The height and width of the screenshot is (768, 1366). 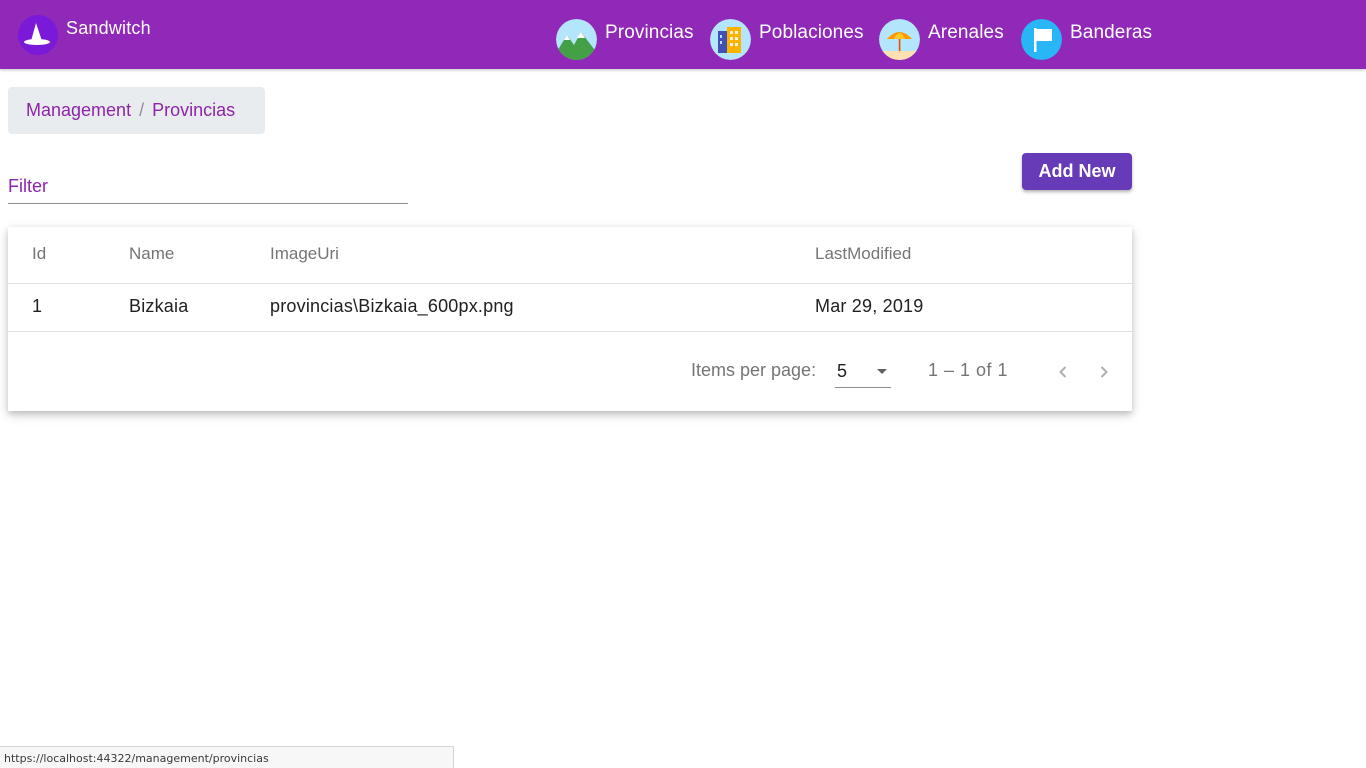 What do you see at coordinates (151, 254) in the screenshot?
I see `column-header-name: Name` at bounding box center [151, 254].